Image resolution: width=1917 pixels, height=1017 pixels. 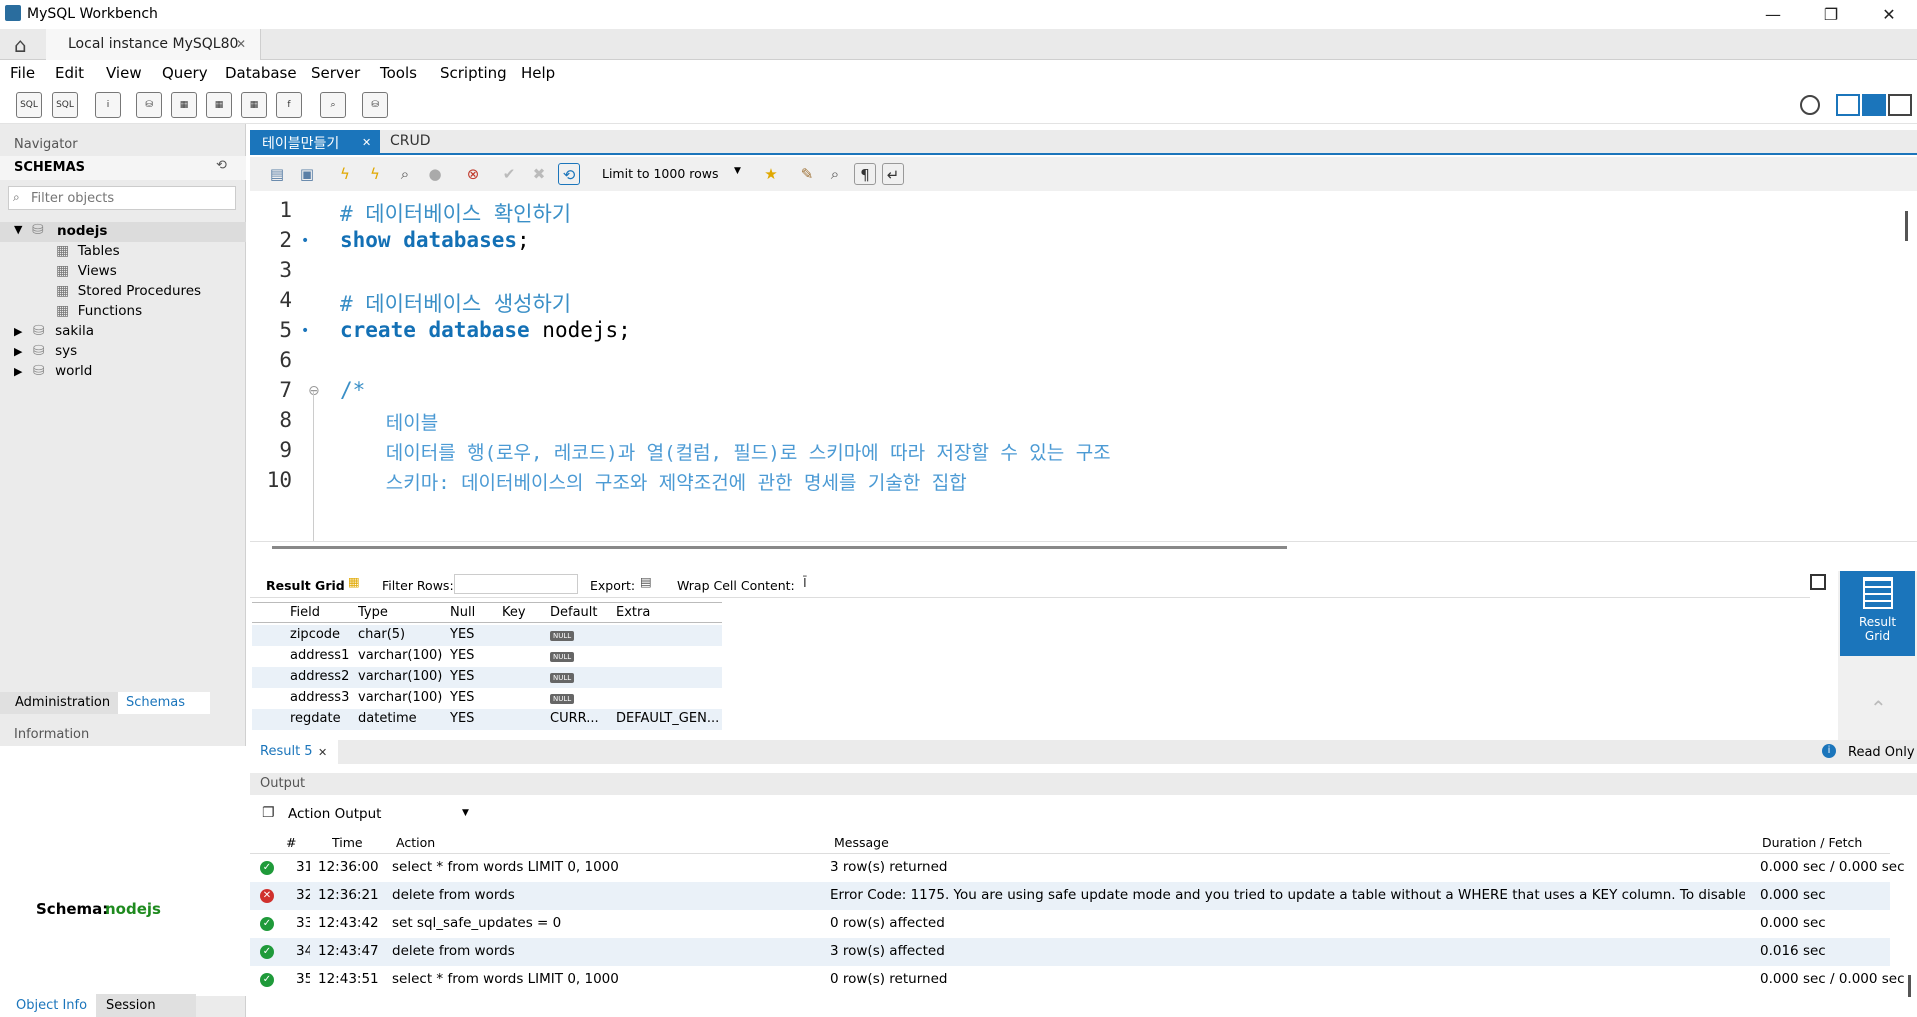 What do you see at coordinates (294, 752) in the screenshot?
I see `tab-result-5: Result 5 ✕` at bounding box center [294, 752].